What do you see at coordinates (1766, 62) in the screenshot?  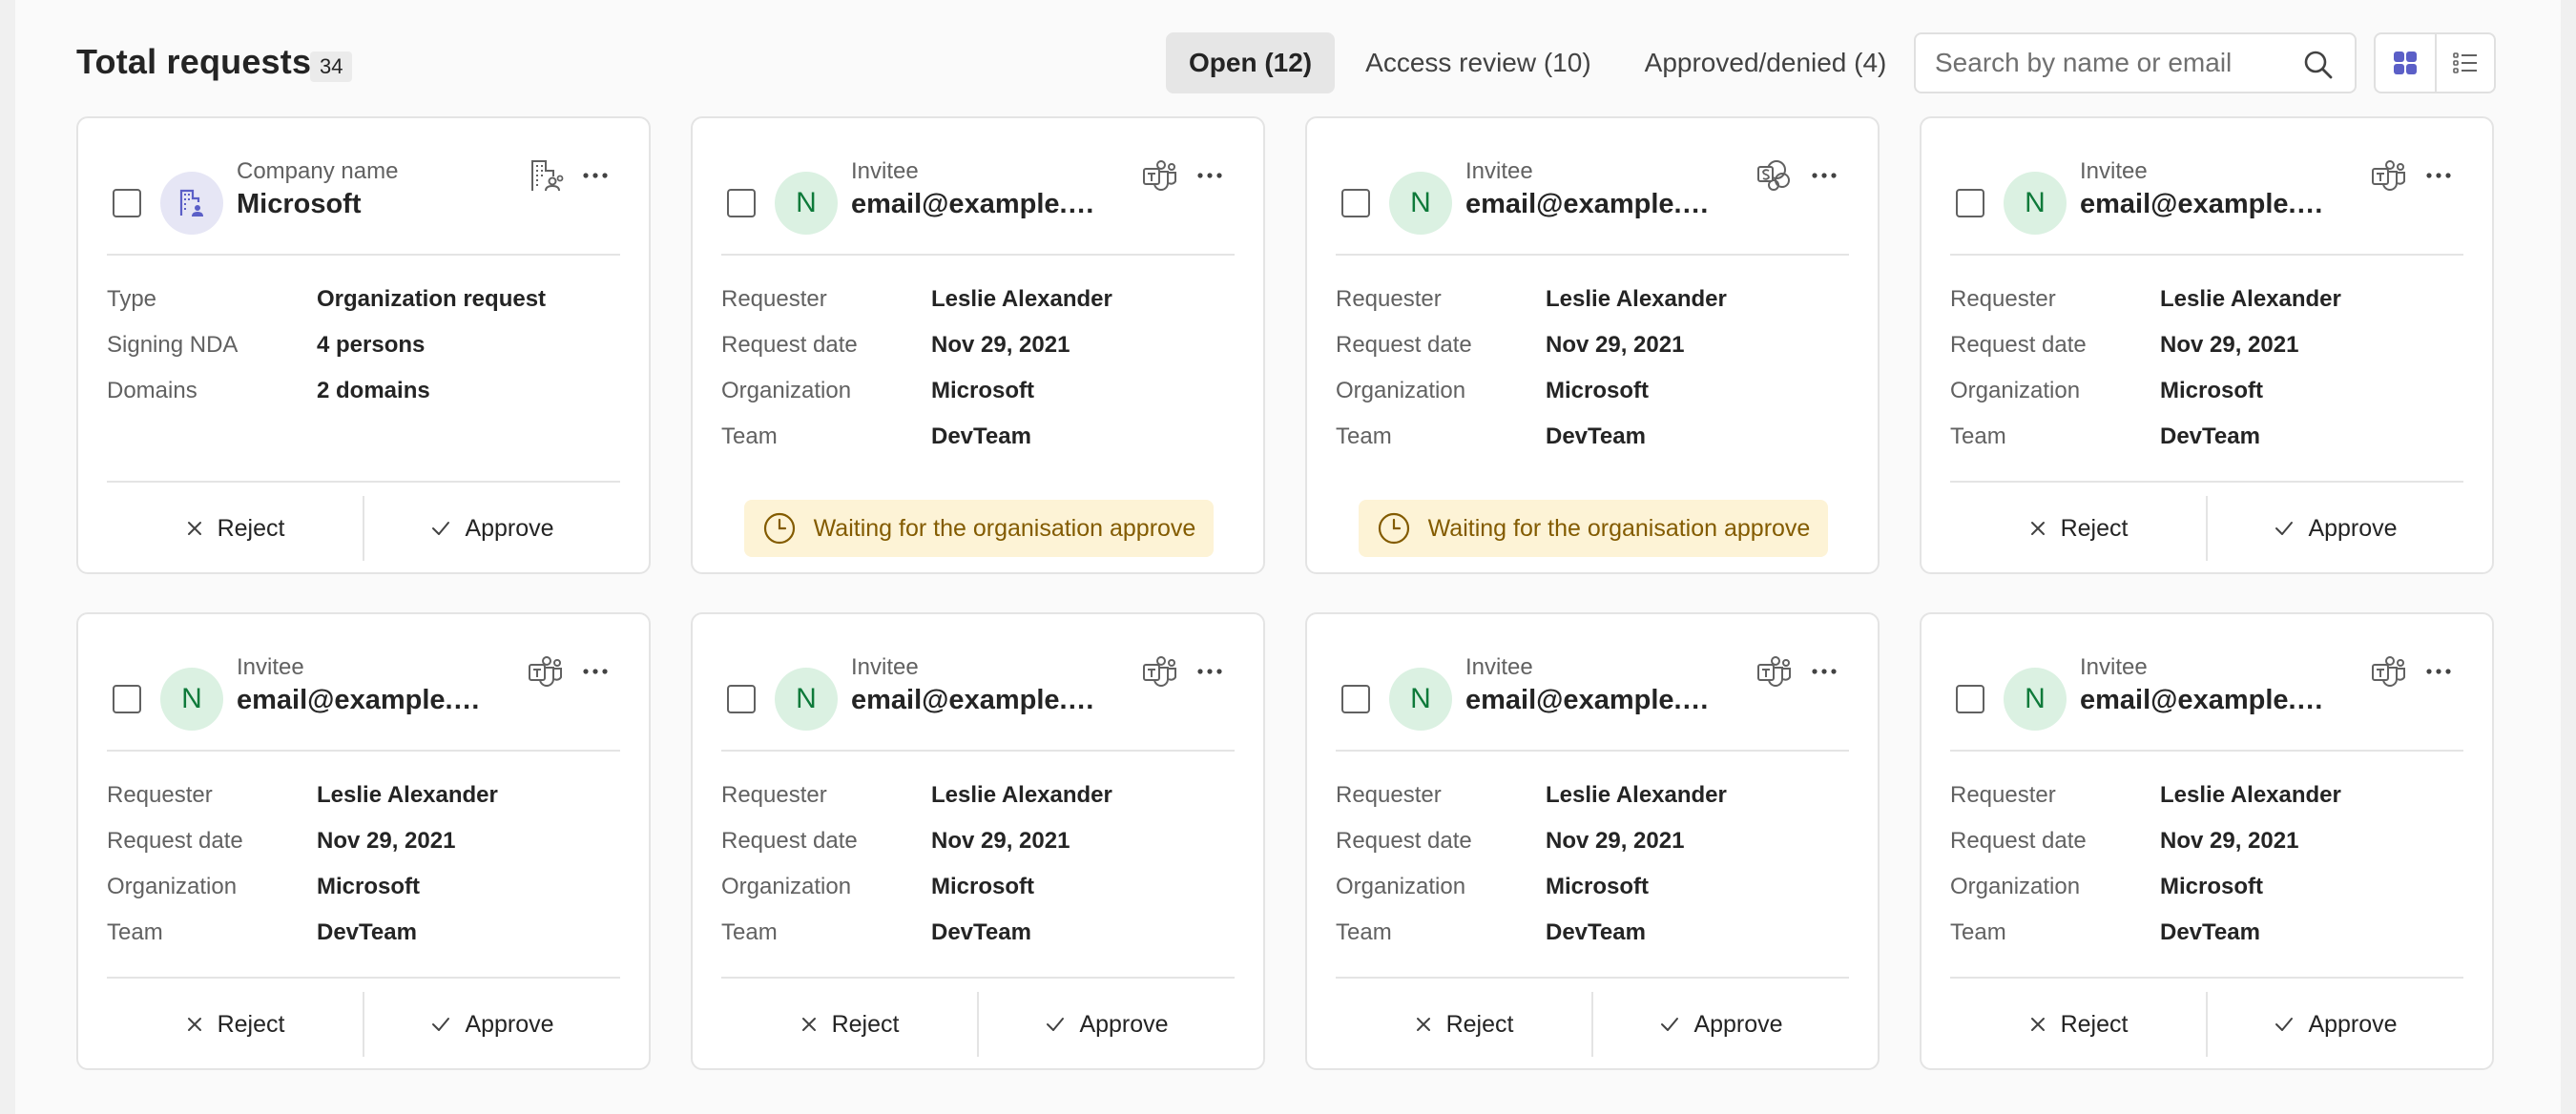 I see `tab-approved-denied: Approved/denied (4)` at bounding box center [1766, 62].